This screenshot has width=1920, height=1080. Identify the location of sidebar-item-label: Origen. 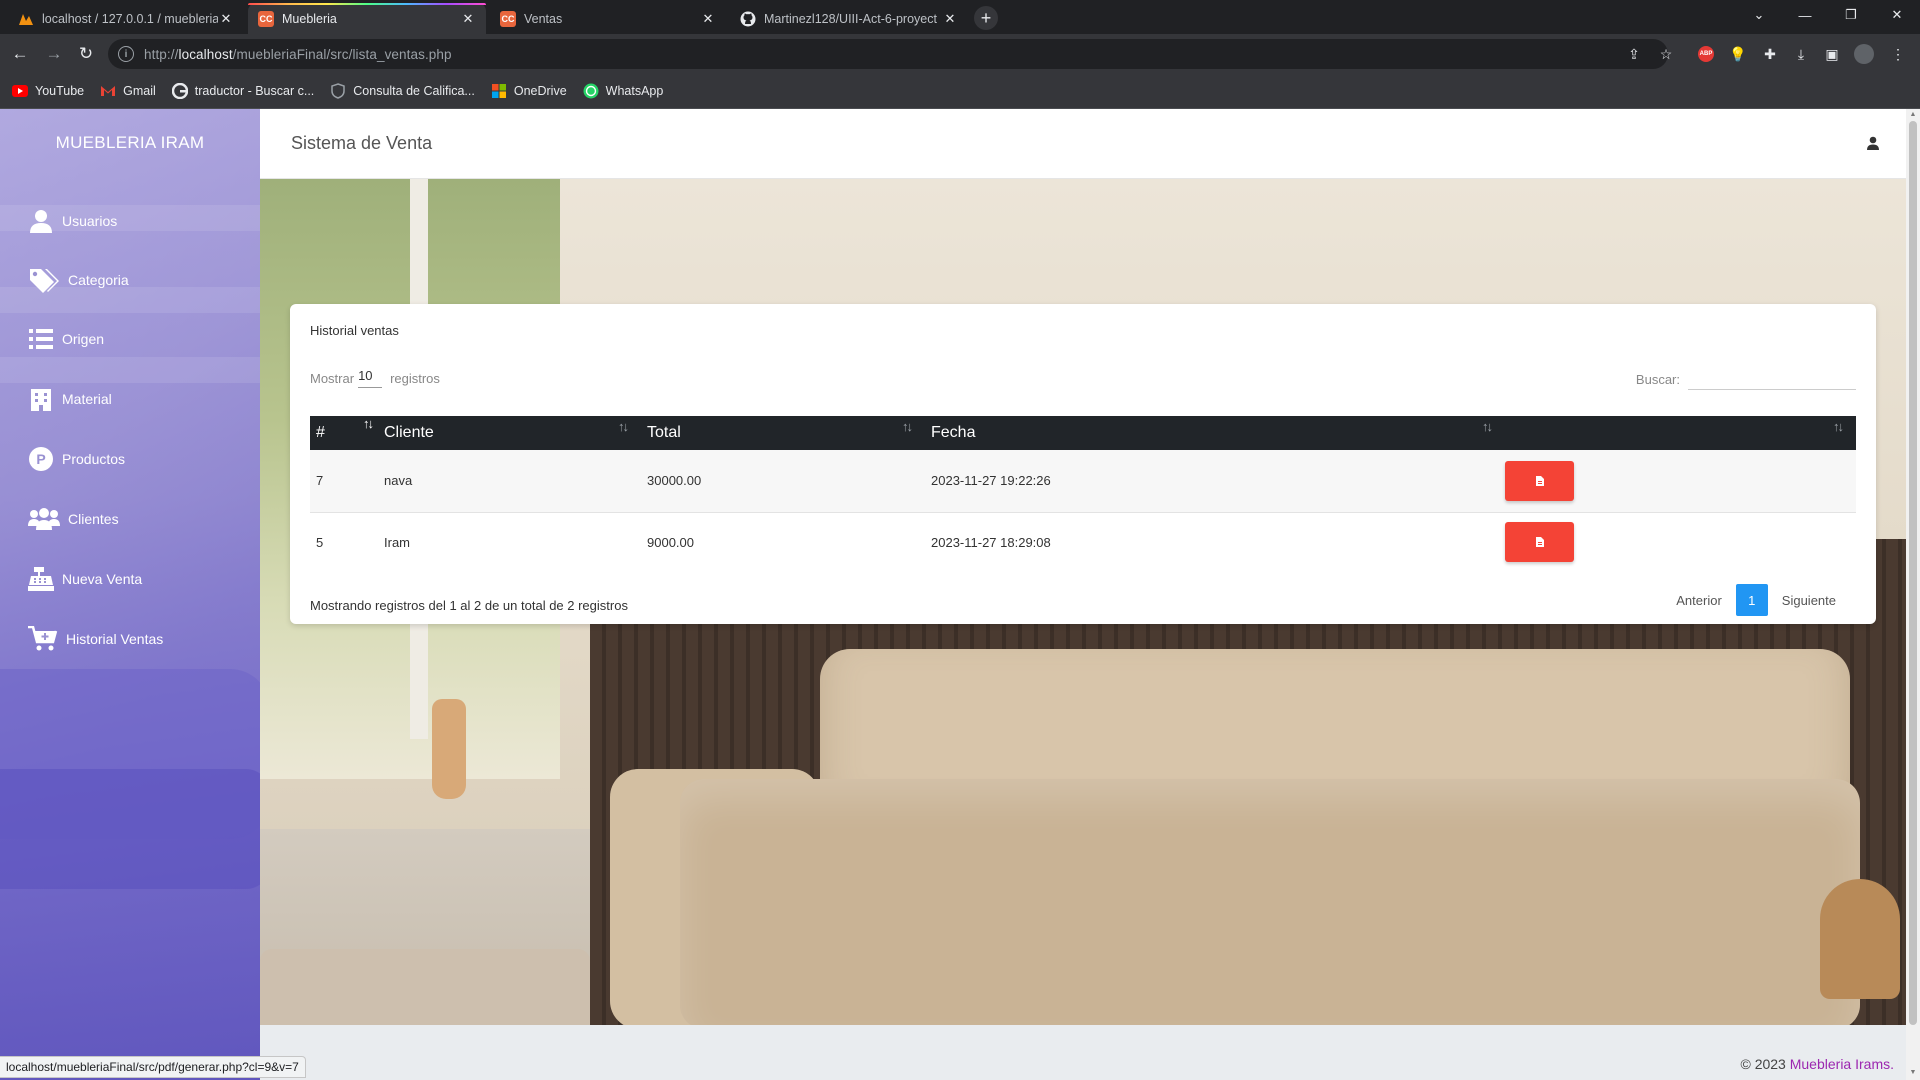
(83, 339).